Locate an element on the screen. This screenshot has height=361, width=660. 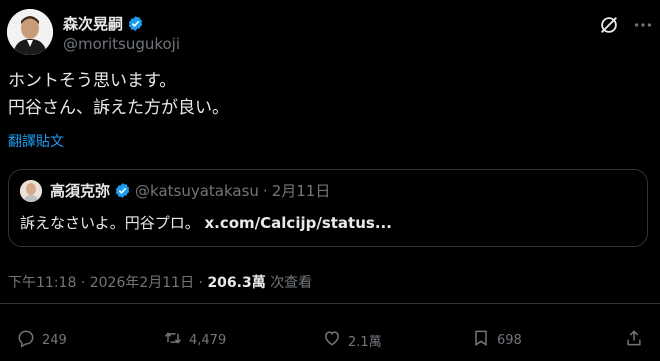
avatar is located at coordinates (30, 32).